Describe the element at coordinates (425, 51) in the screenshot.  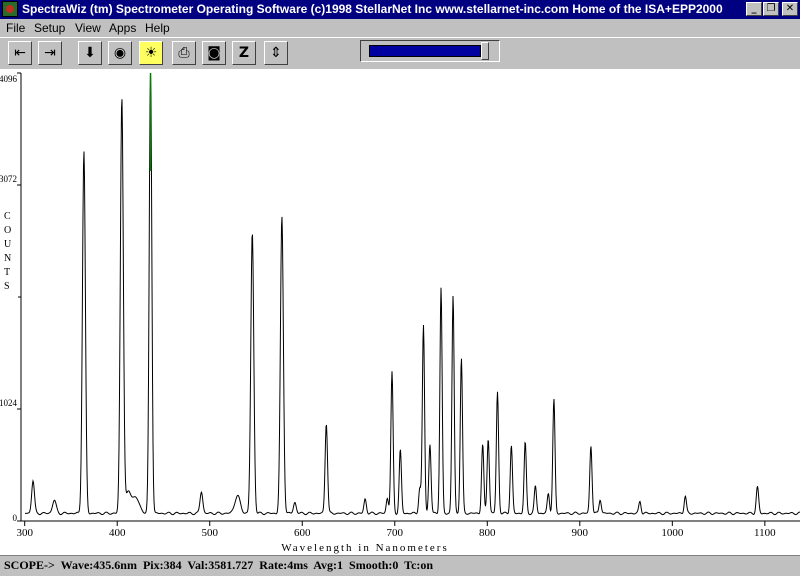
I see `slider-fill` at that location.